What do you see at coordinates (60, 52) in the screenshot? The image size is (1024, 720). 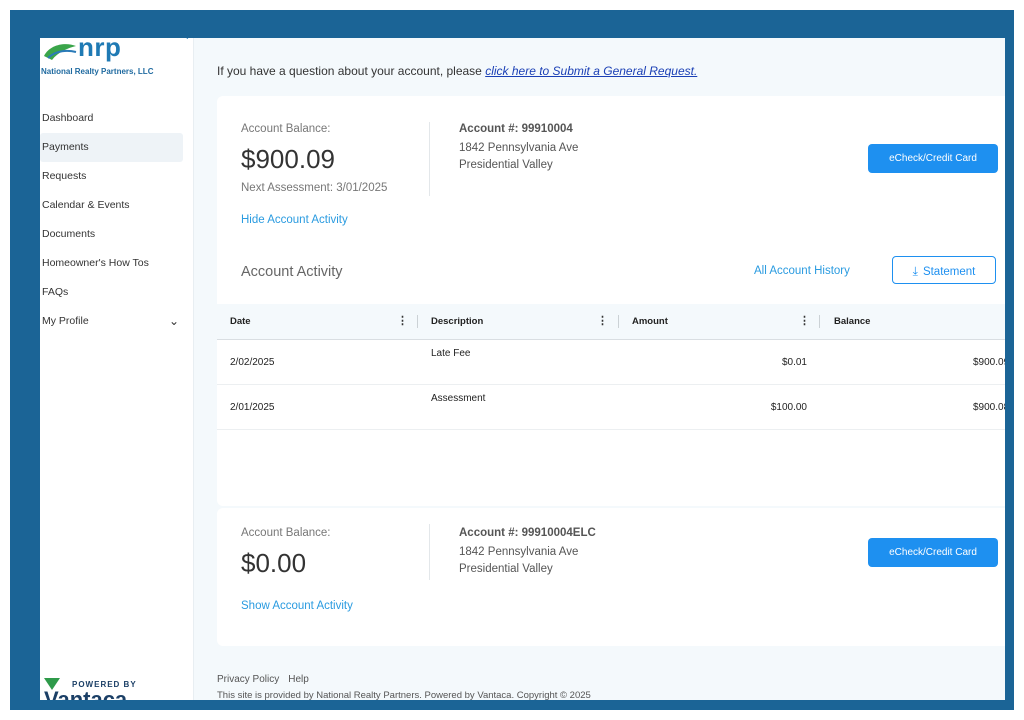 I see `leaf-icon` at bounding box center [60, 52].